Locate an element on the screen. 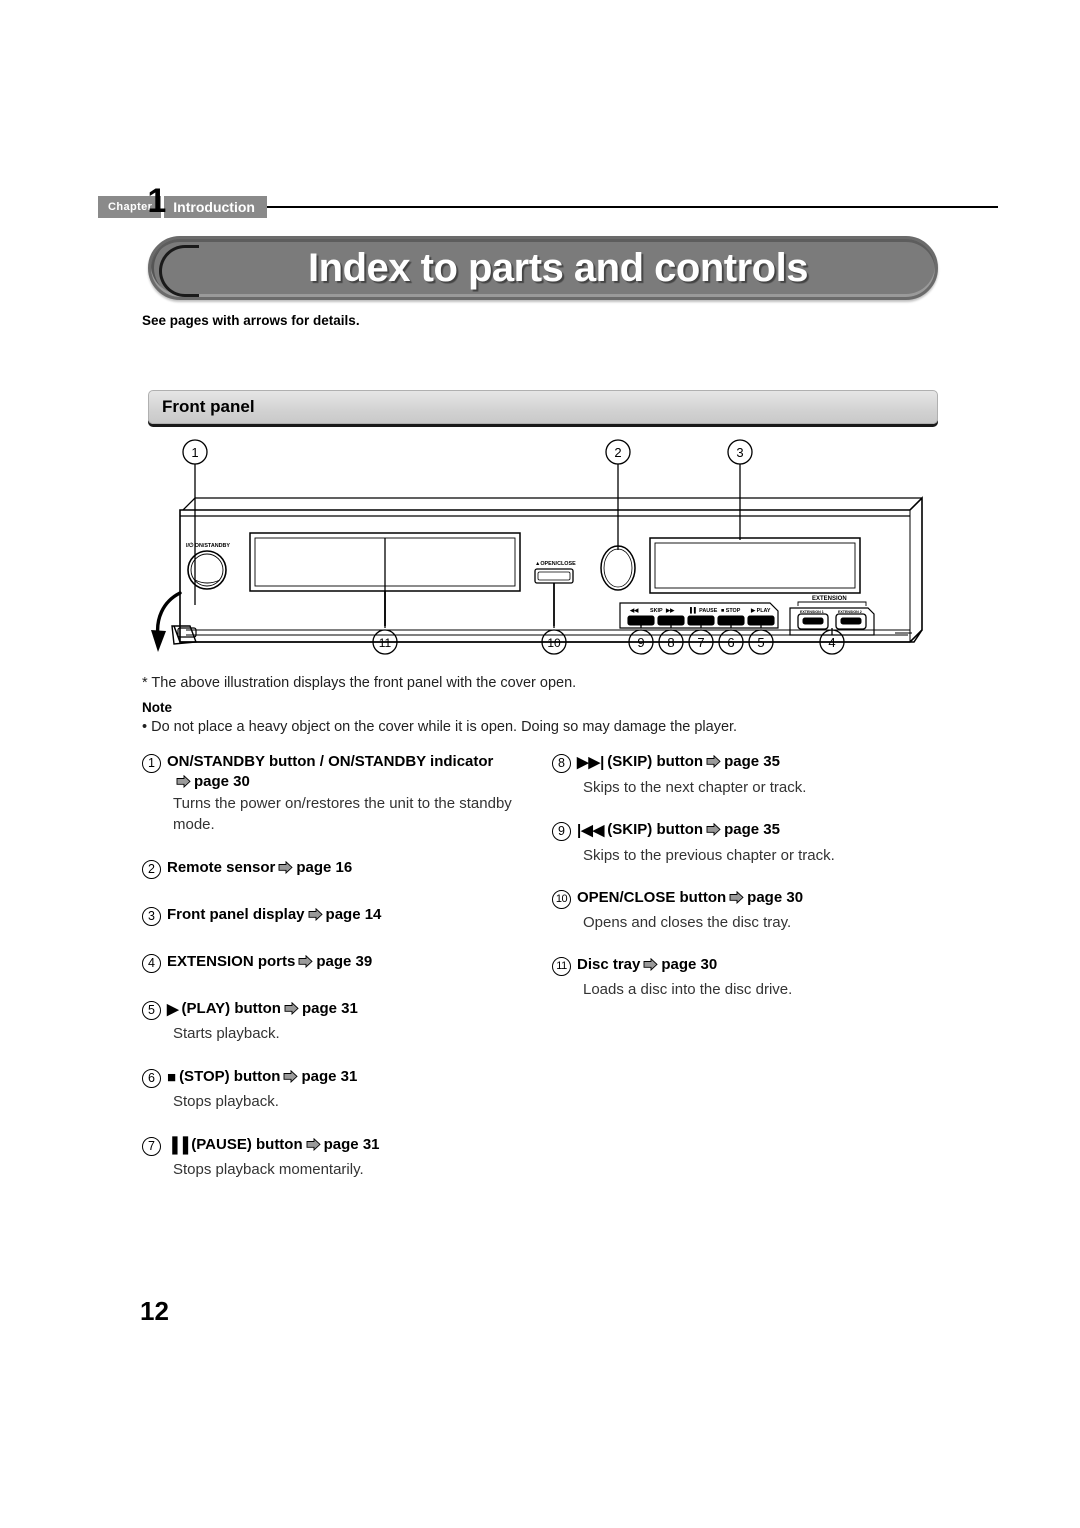  legend-title-text: (PAUSE) button is located at coordinates (247, 1144).